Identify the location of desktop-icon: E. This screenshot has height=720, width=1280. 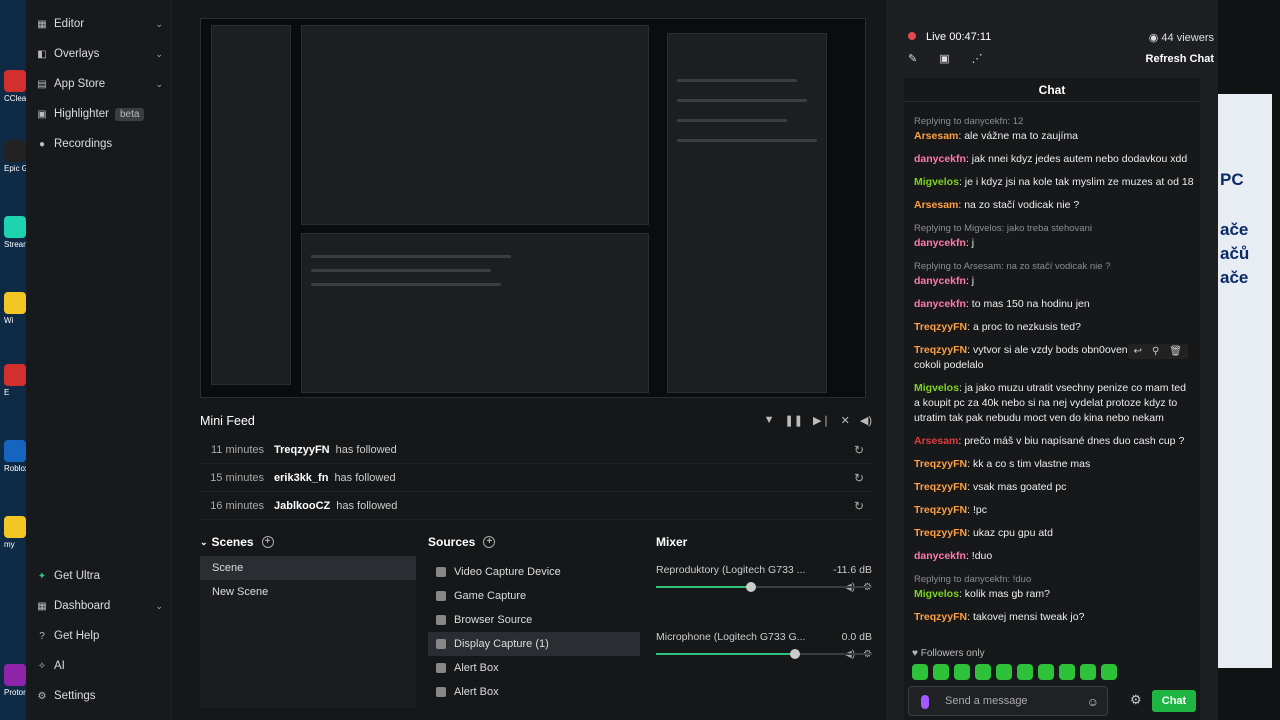
(15, 380).